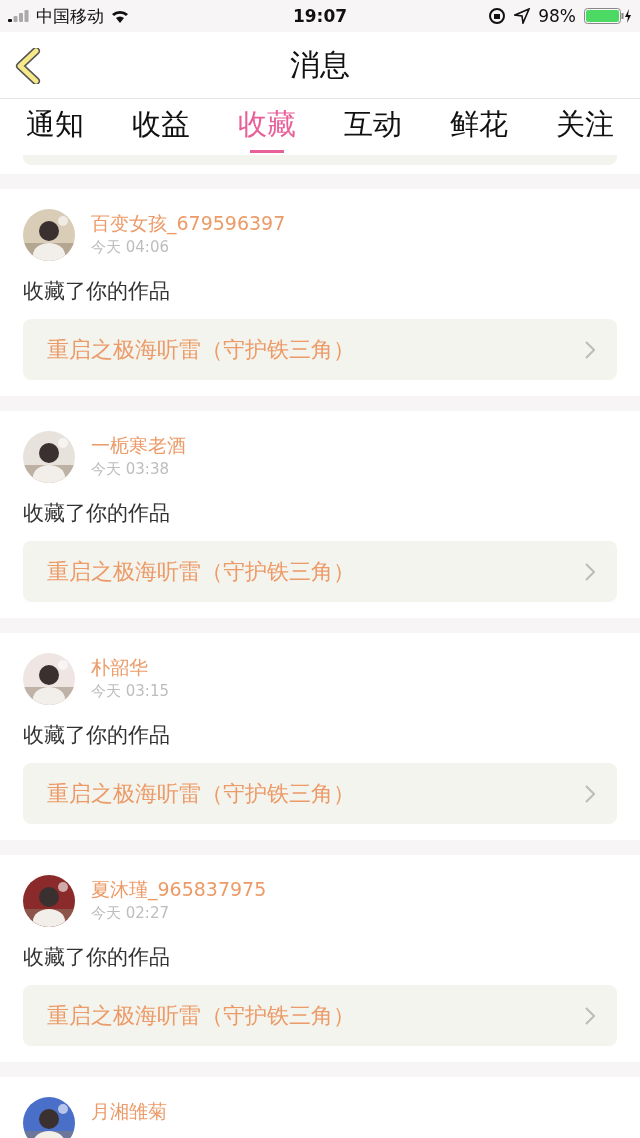  What do you see at coordinates (320, 64) in the screenshot?
I see `page-title: 消息` at bounding box center [320, 64].